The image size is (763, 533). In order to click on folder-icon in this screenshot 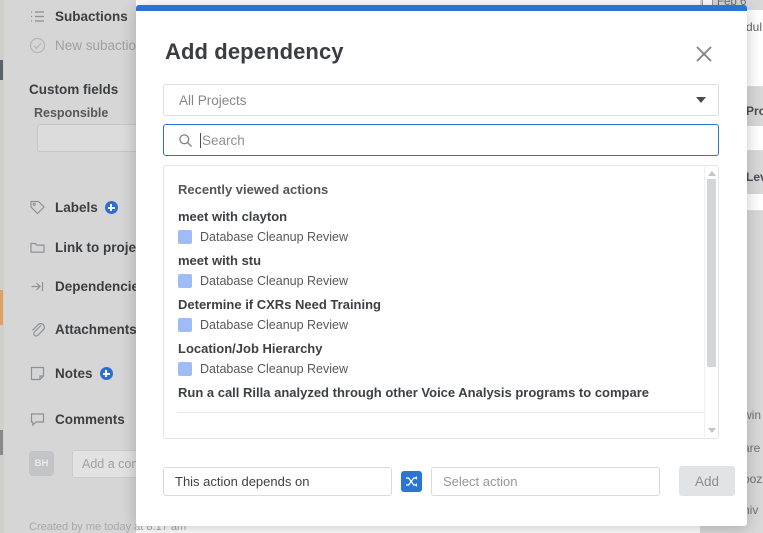, I will do `click(37, 247)`.